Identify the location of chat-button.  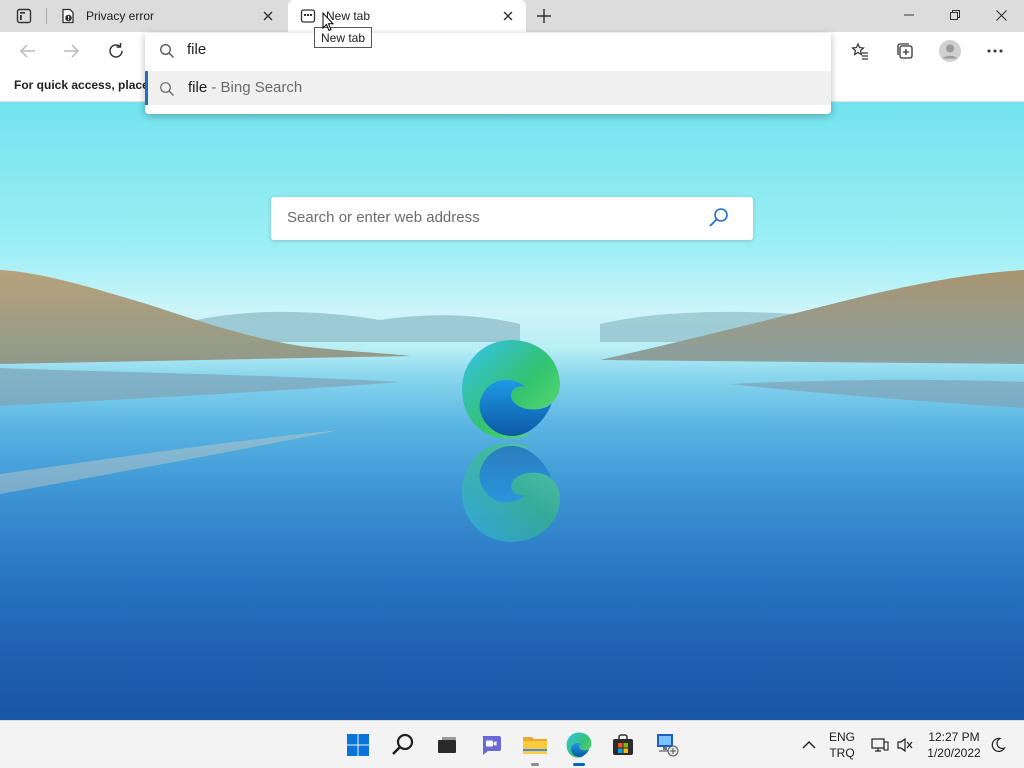
(491, 745).